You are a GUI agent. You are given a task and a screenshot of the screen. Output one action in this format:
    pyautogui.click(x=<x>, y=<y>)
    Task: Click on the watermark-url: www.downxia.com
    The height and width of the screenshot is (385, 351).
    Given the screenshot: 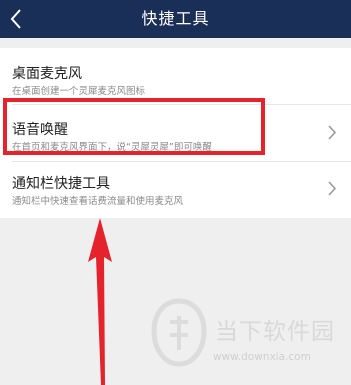 What is the action you would take?
    pyautogui.click(x=262, y=357)
    